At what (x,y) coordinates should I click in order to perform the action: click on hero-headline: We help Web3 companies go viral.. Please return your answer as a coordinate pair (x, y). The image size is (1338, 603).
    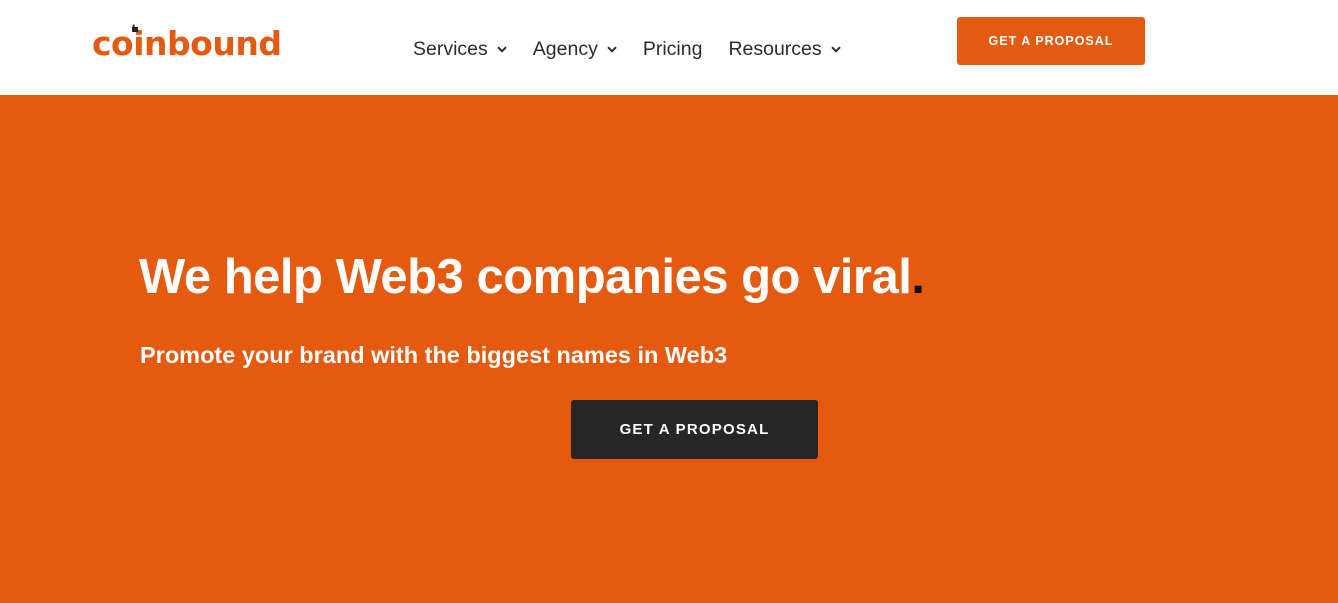
    Looking at the image, I should click on (532, 277).